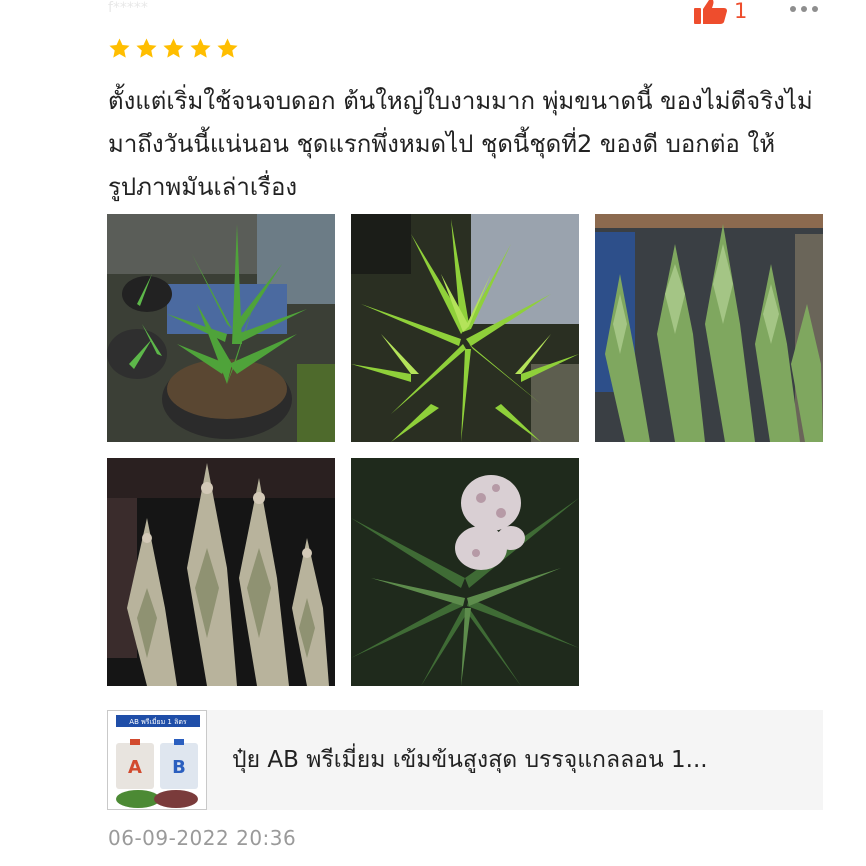 This screenshot has width=866, height=866. Describe the element at coordinates (157, 760) in the screenshot. I see `product-thumbnail: AB พรีเมี่ยม 1 ลิตร A B` at that location.